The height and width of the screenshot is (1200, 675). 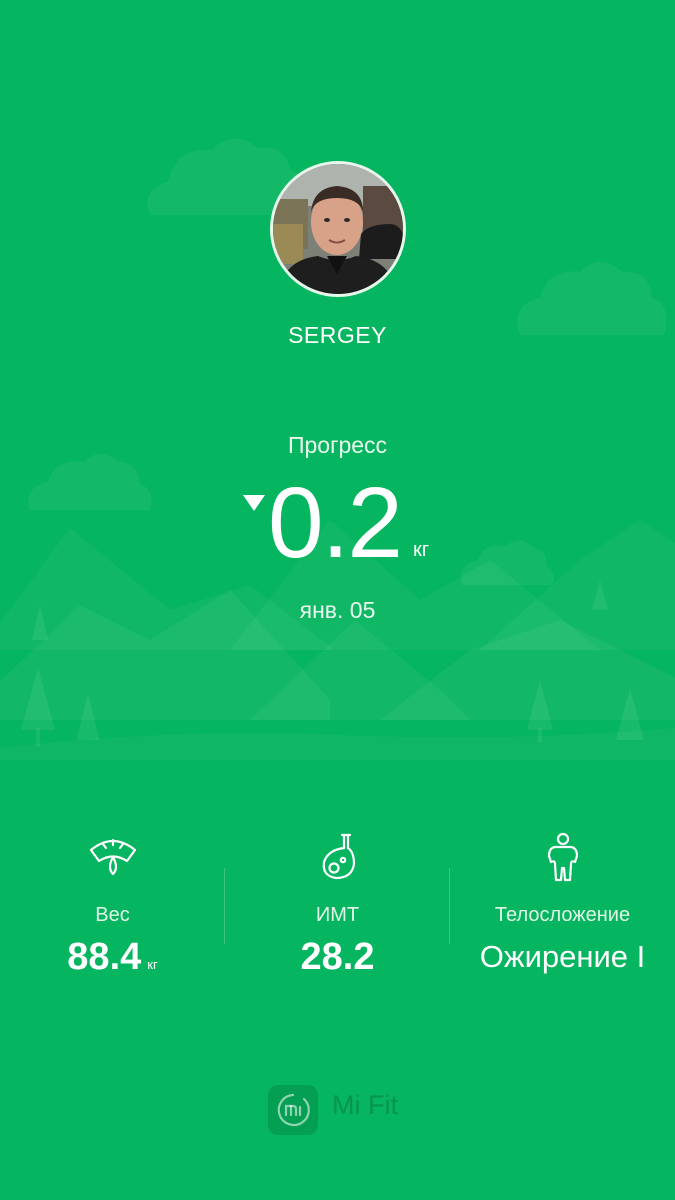 I want to click on progress-value: 0.2, so click(x=335, y=523).